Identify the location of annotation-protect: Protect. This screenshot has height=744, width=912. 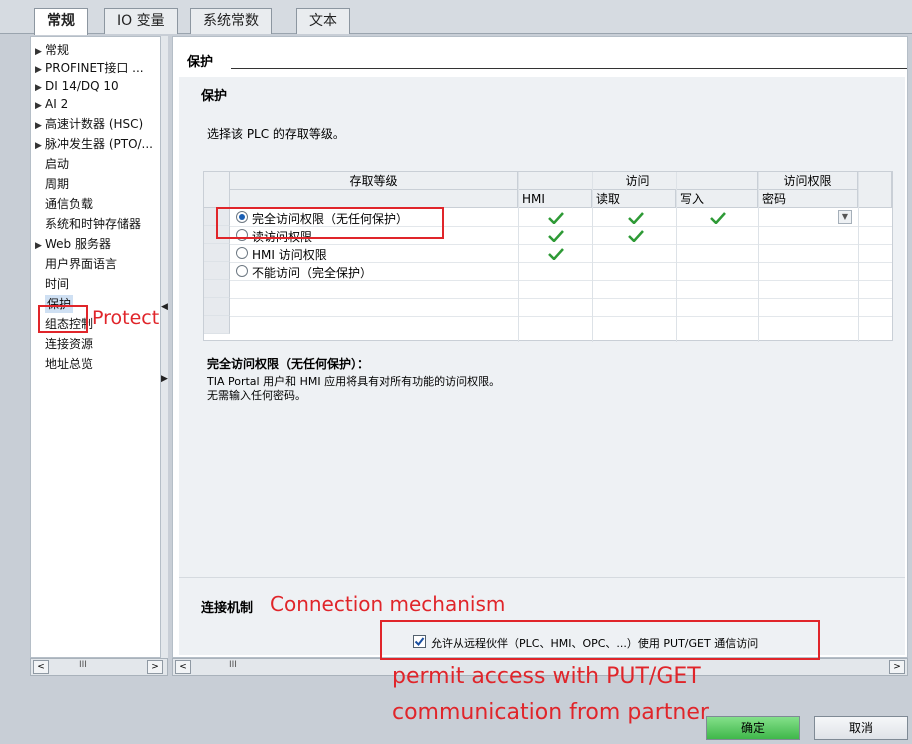
(126, 318).